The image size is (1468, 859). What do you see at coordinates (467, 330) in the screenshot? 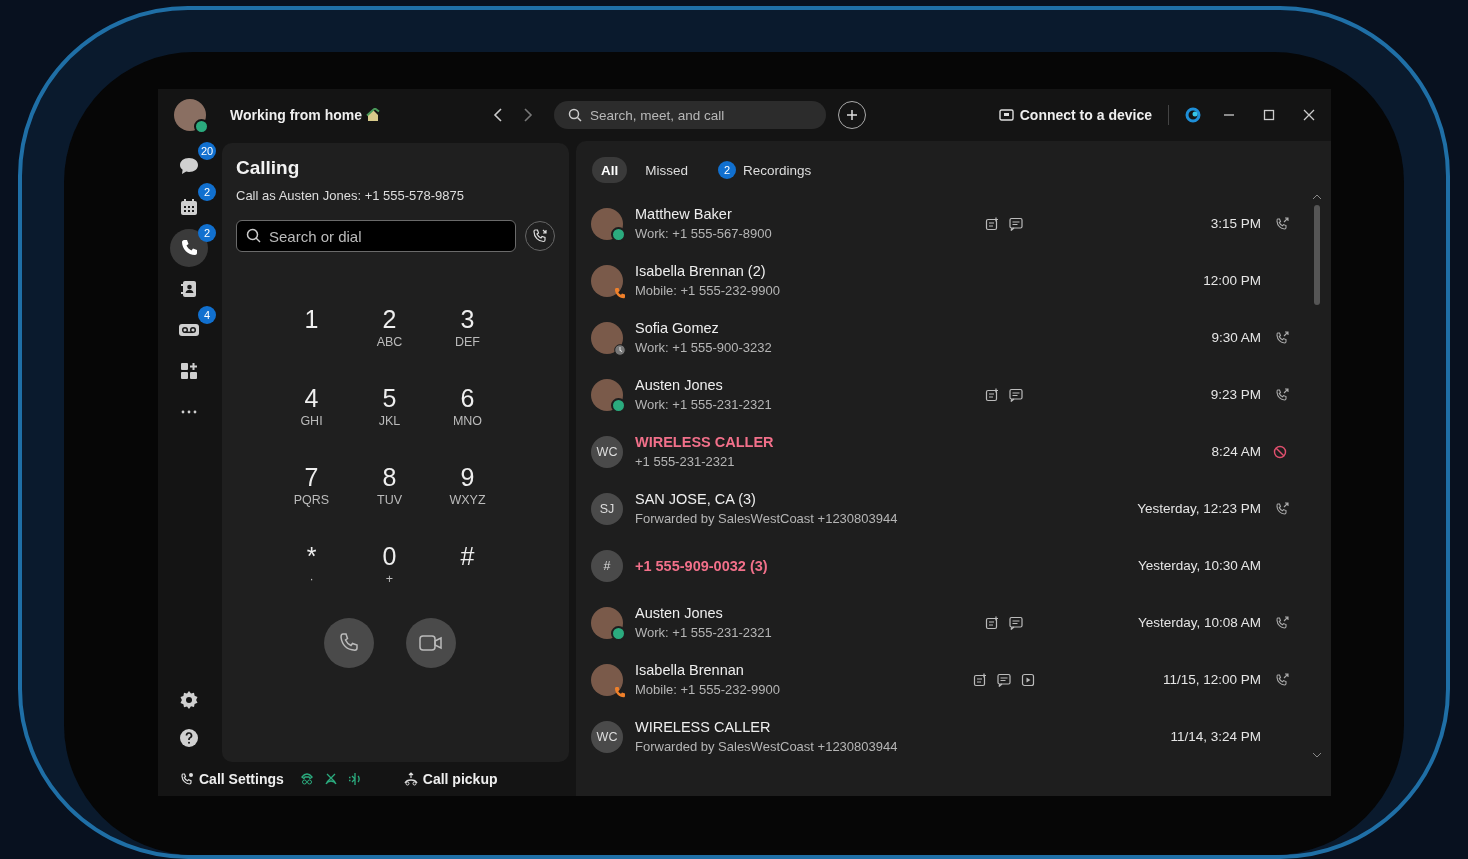
I see `dial-key: 3 DEF` at bounding box center [467, 330].